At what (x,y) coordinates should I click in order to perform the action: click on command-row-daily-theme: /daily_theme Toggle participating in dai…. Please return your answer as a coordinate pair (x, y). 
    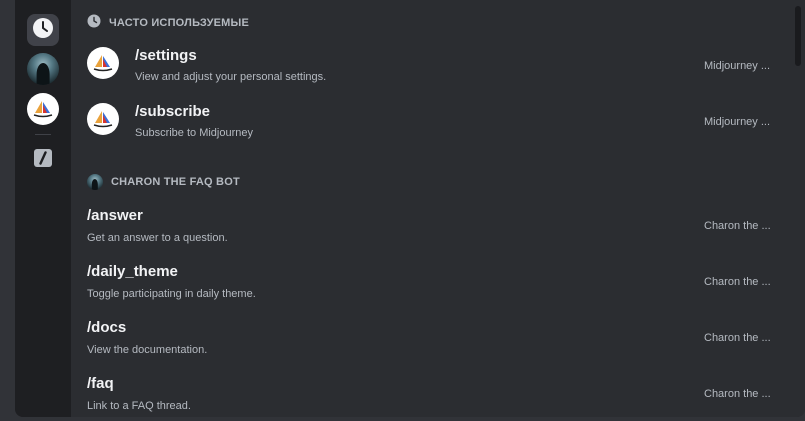
    Looking at the image, I should click on (431, 282).